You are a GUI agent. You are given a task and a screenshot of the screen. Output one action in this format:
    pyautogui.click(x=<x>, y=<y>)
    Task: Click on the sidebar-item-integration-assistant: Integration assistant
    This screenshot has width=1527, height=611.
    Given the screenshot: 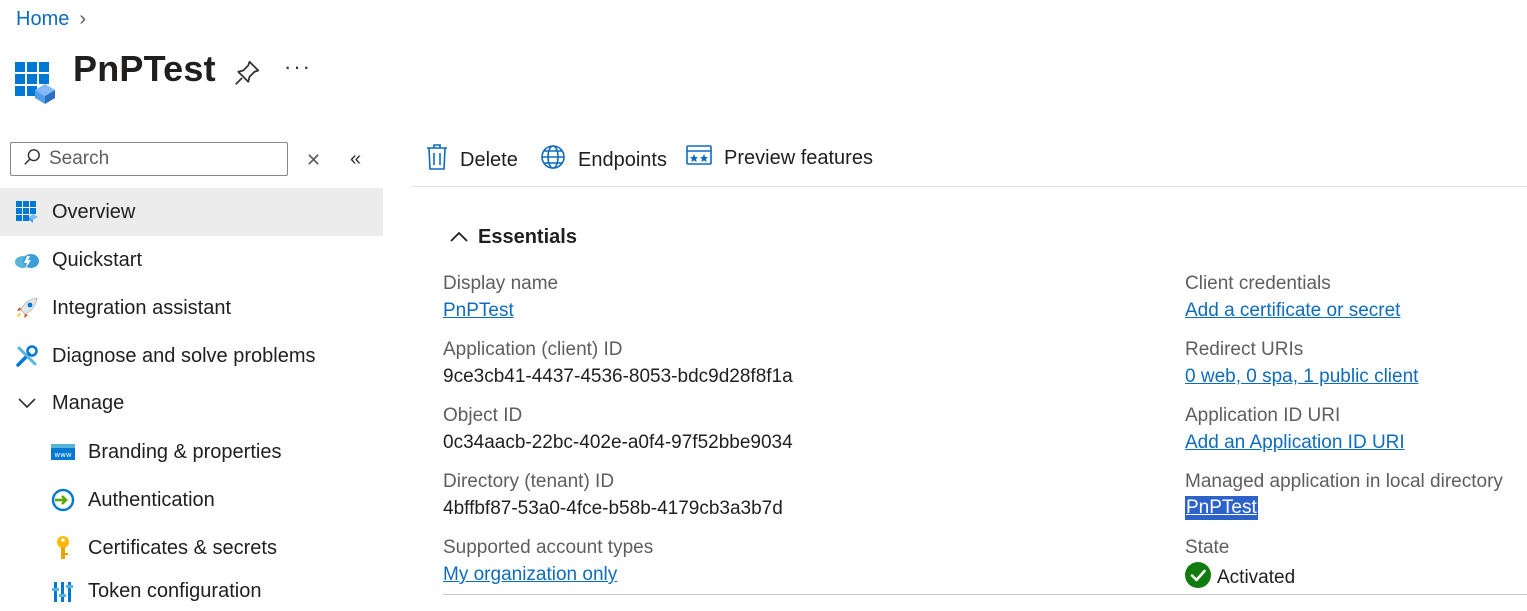 What is the action you would take?
    pyautogui.click(x=191, y=308)
    